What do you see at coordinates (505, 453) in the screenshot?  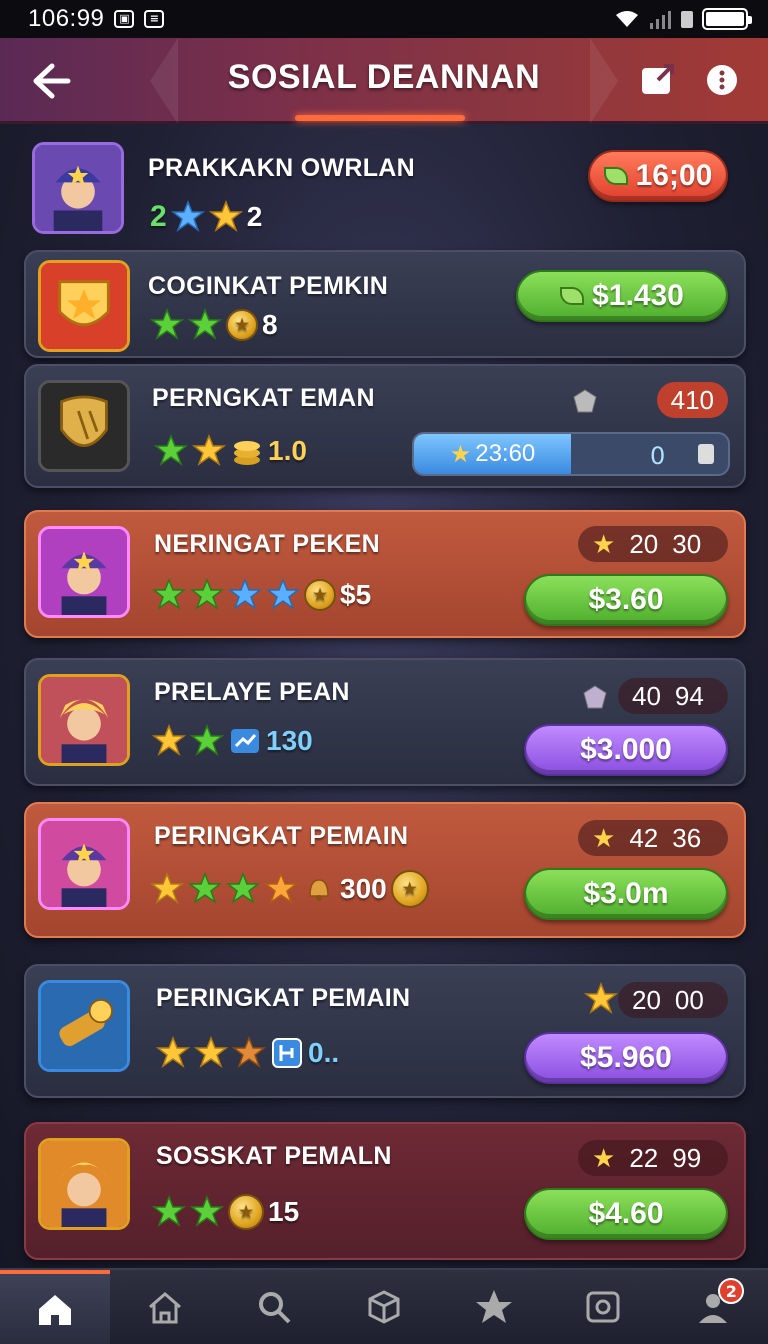 I see `progress-label: 23:60` at bounding box center [505, 453].